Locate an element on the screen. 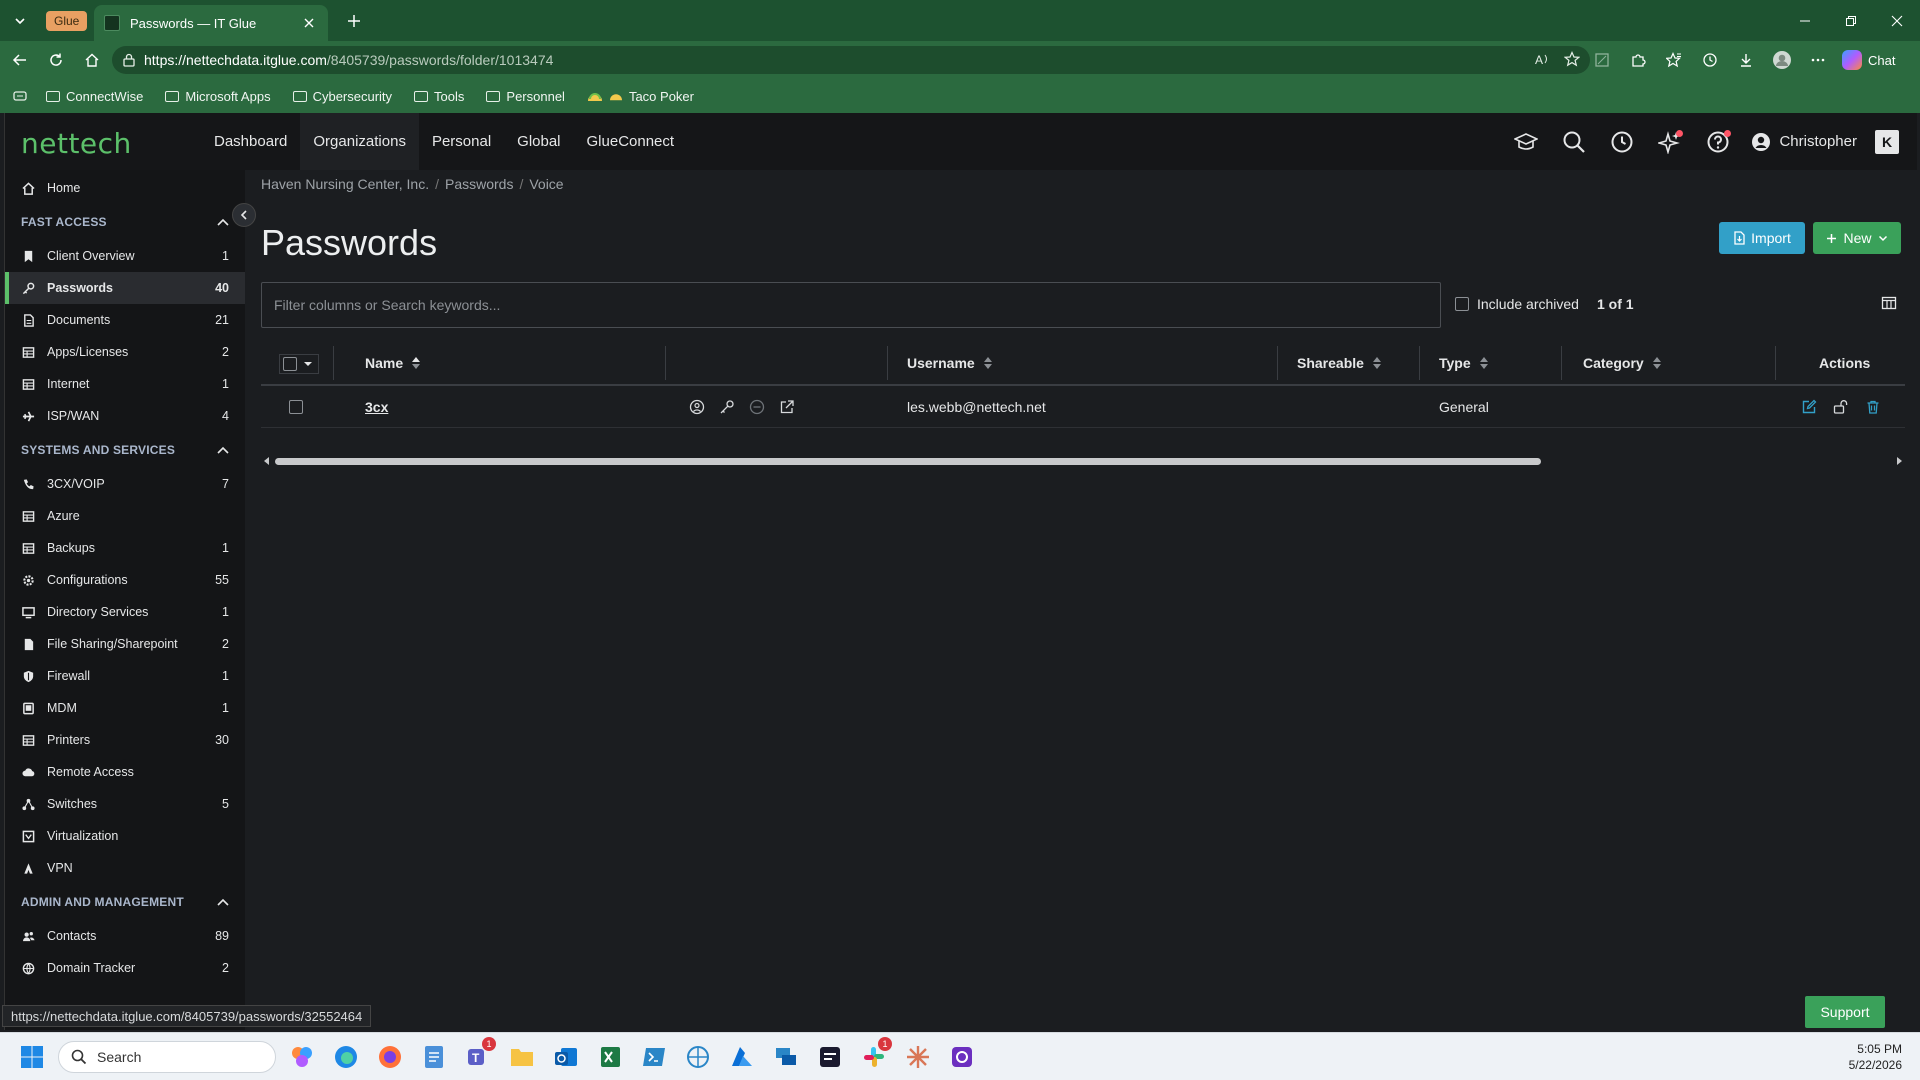 This screenshot has height=1080, width=1920. sidebar-item-azure: Azure is located at coordinates (125, 516).